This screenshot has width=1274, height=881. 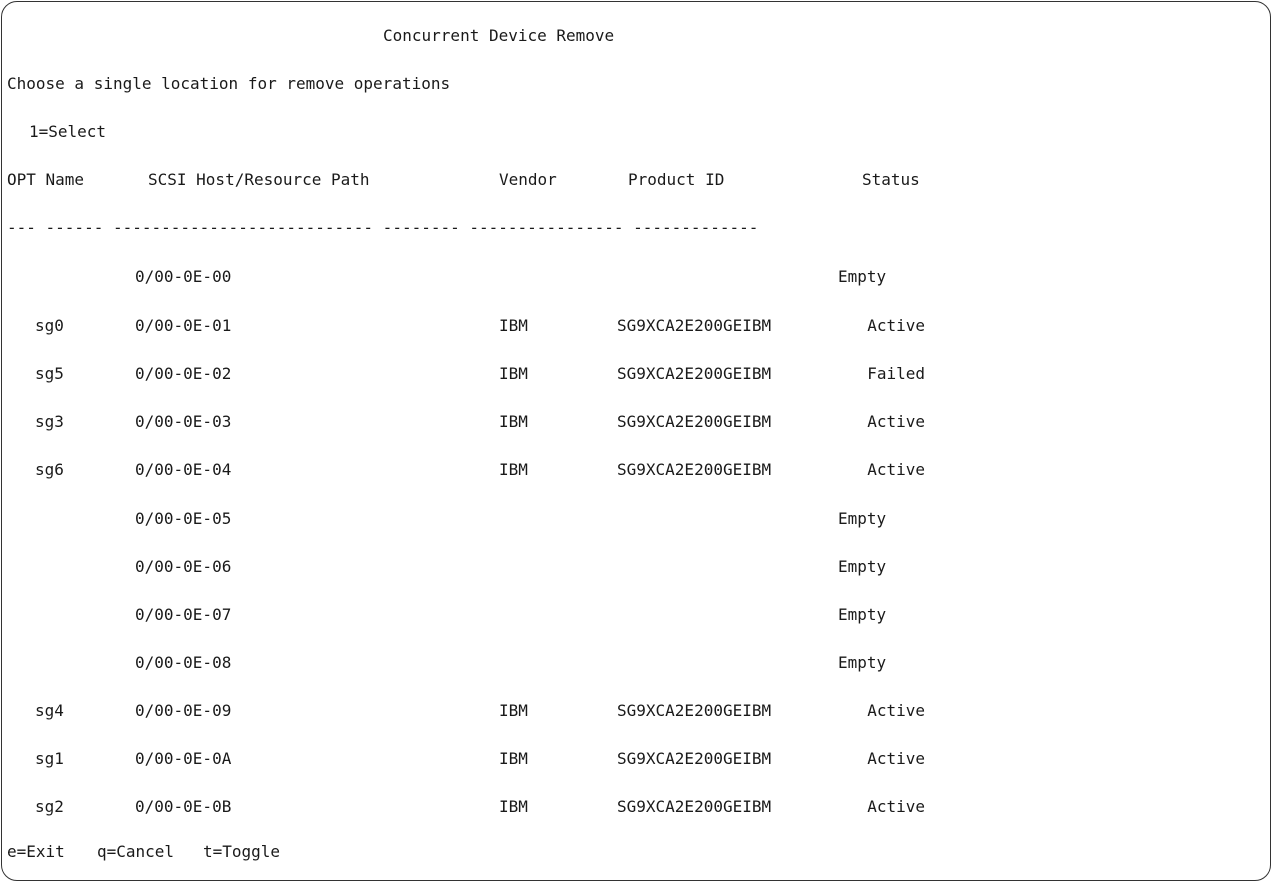 What do you see at coordinates (637, 277) in the screenshot?
I see `table-row: 0/00-0E-00 Empty` at bounding box center [637, 277].